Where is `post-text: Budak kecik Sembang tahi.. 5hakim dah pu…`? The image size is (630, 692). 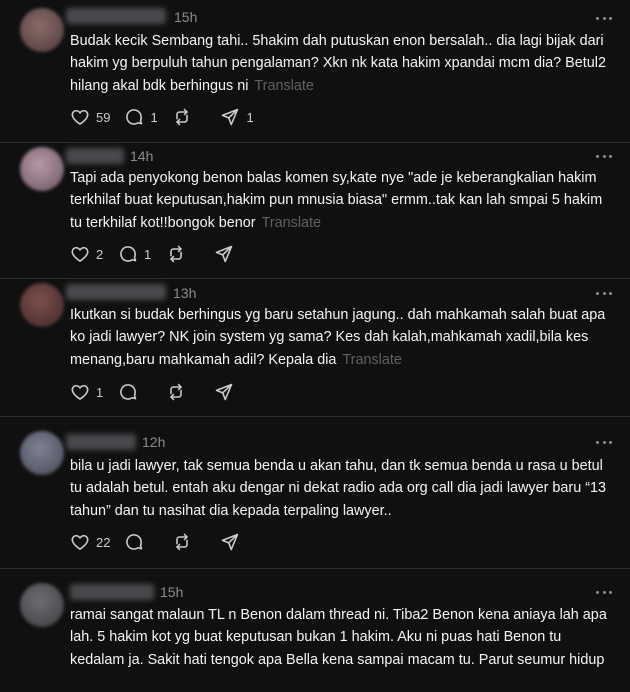 post-text: Budak kecik Sembang tahi.. 5hakim dah pu… is located at coordinates (344, 63).